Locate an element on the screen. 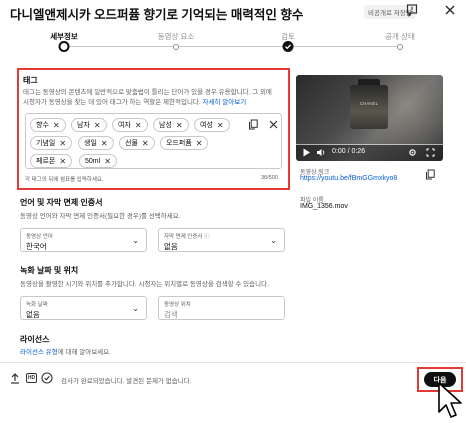 This screenshot has width=466, height=423. step-video-elements-dot is located at coordinates (176, 46).